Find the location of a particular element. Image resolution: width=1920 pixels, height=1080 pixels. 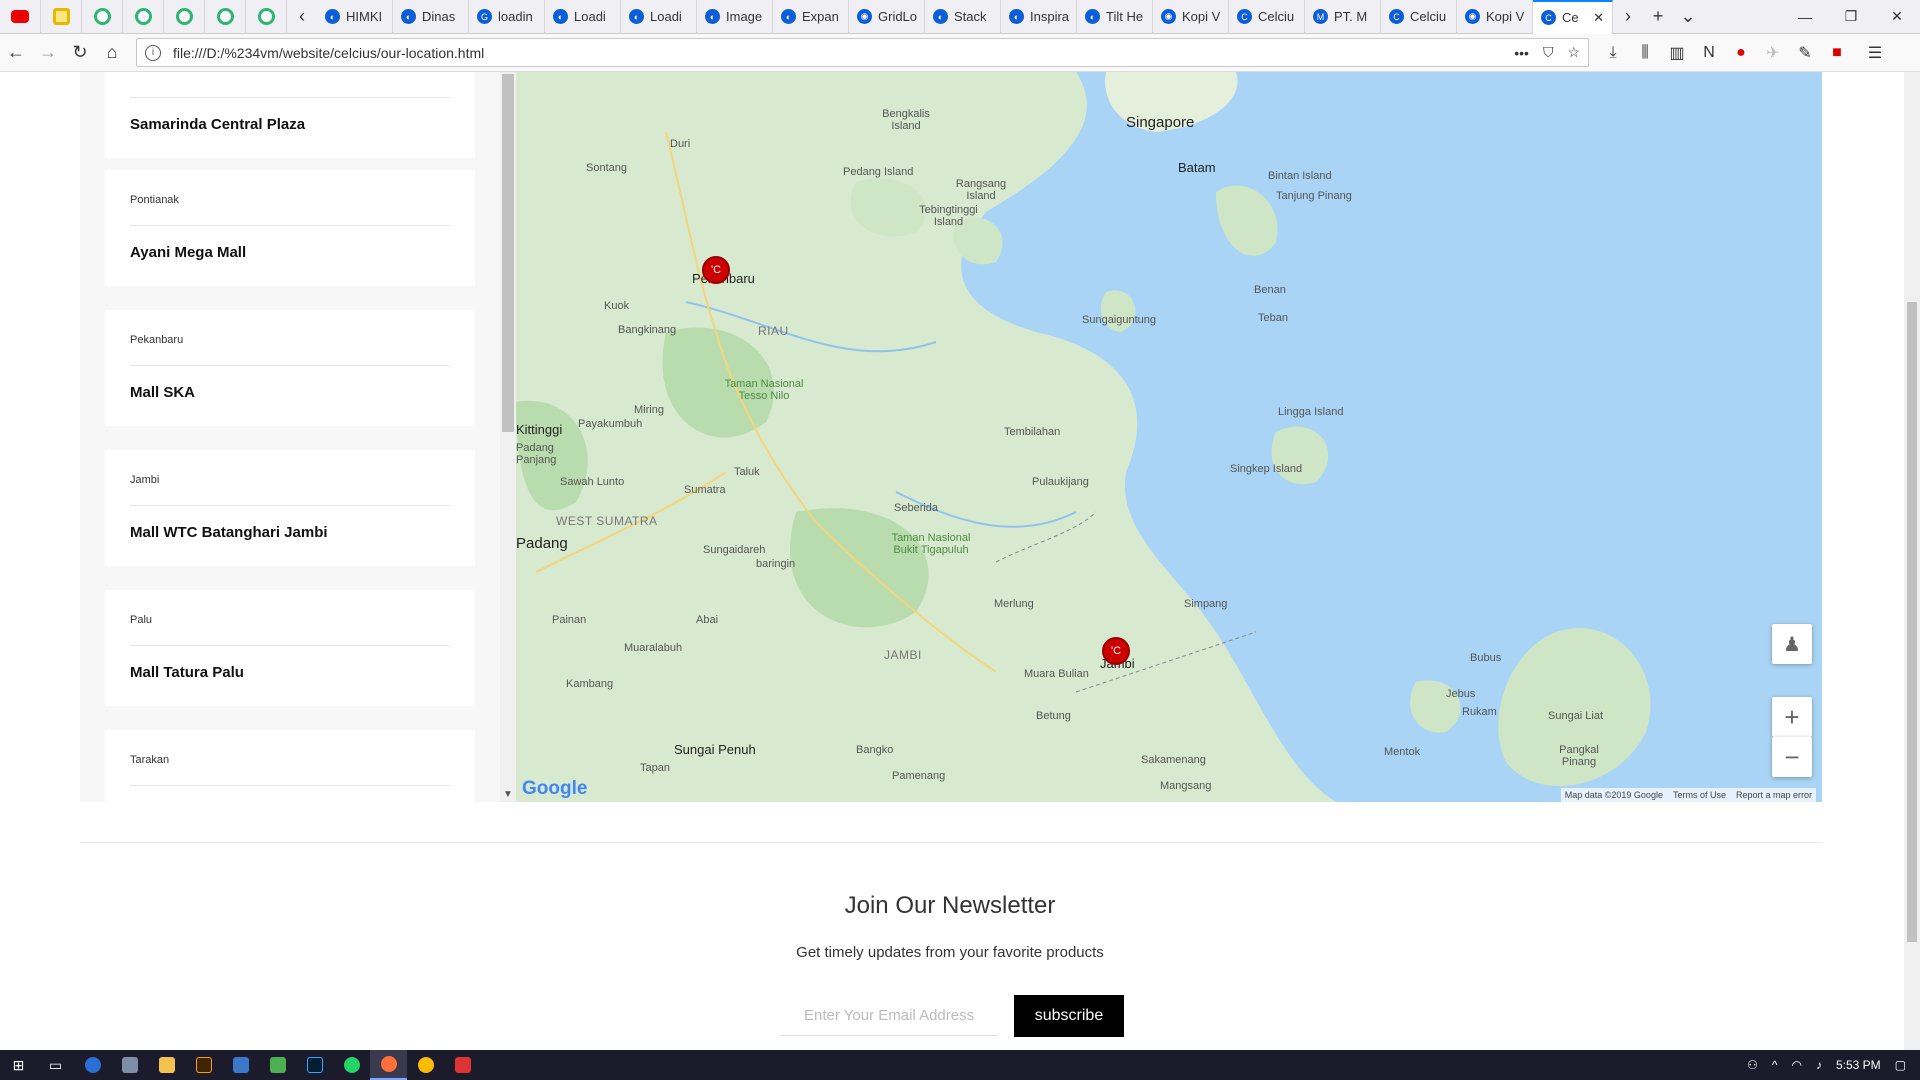

map-label: Muara Bulian is located at coordinates (1056, 674).